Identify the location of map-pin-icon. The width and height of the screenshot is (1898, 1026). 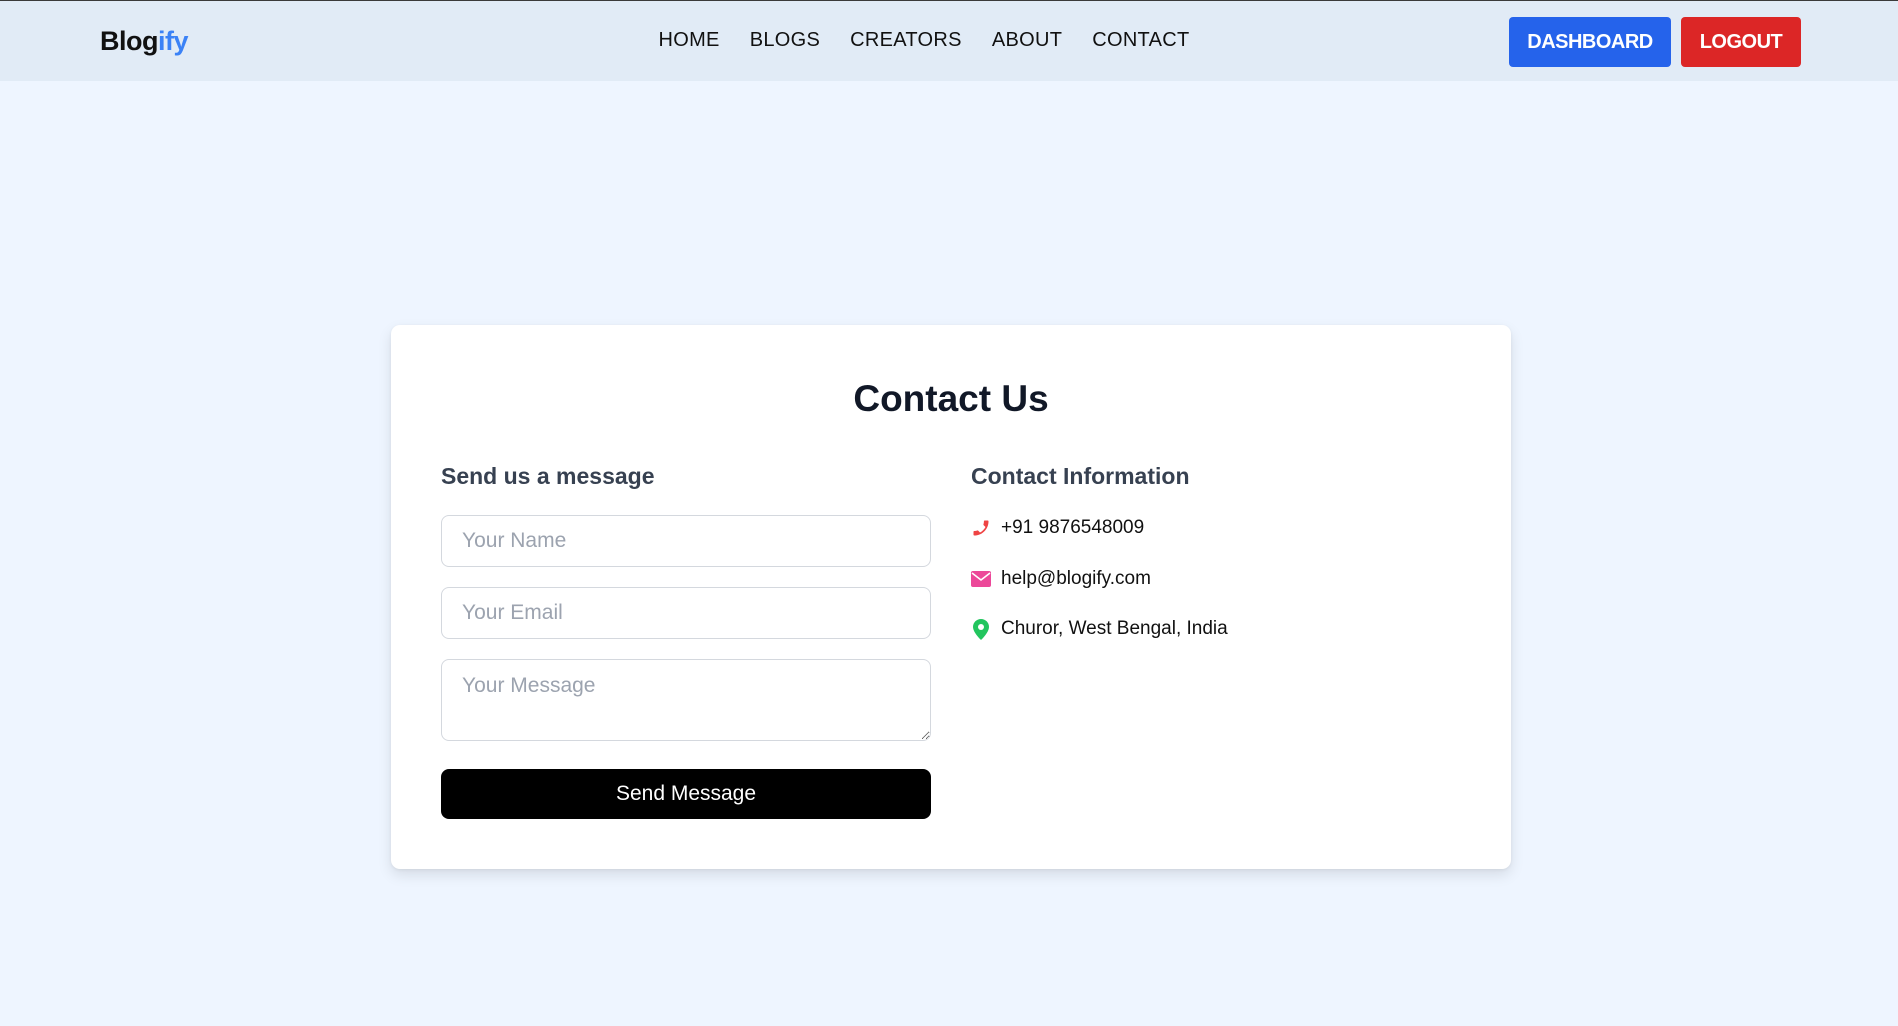
(981, 629).